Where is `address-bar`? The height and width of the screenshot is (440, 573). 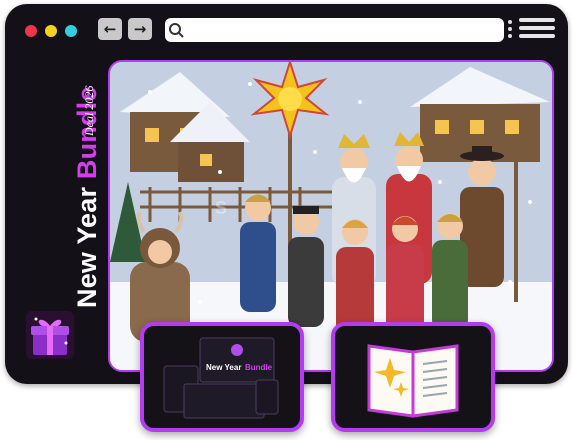 address-bar is located at coordinates (334, 30).